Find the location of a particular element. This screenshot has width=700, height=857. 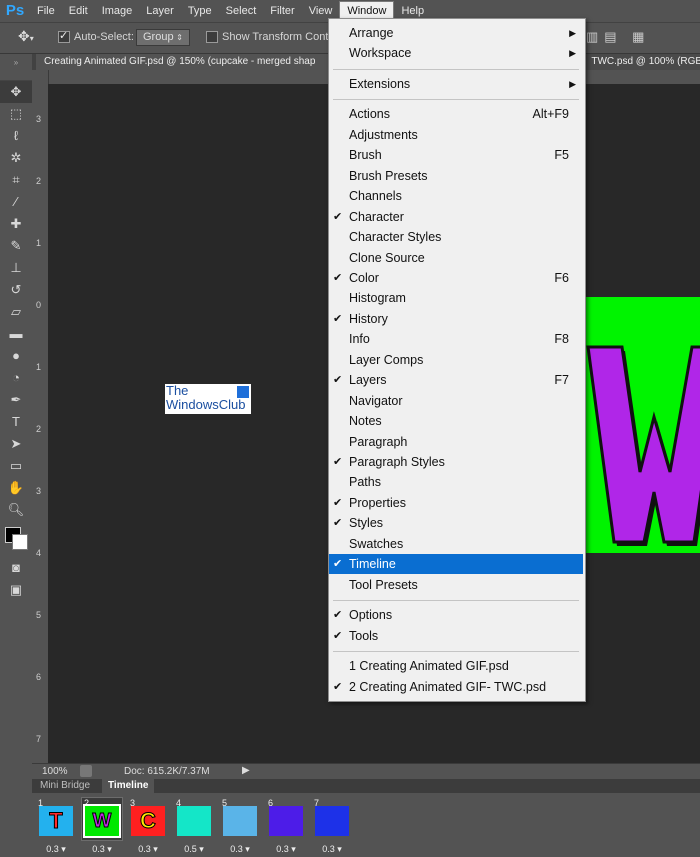

window-menu-item-color: ✔ Color F6 is located at coordinates (456, 278).